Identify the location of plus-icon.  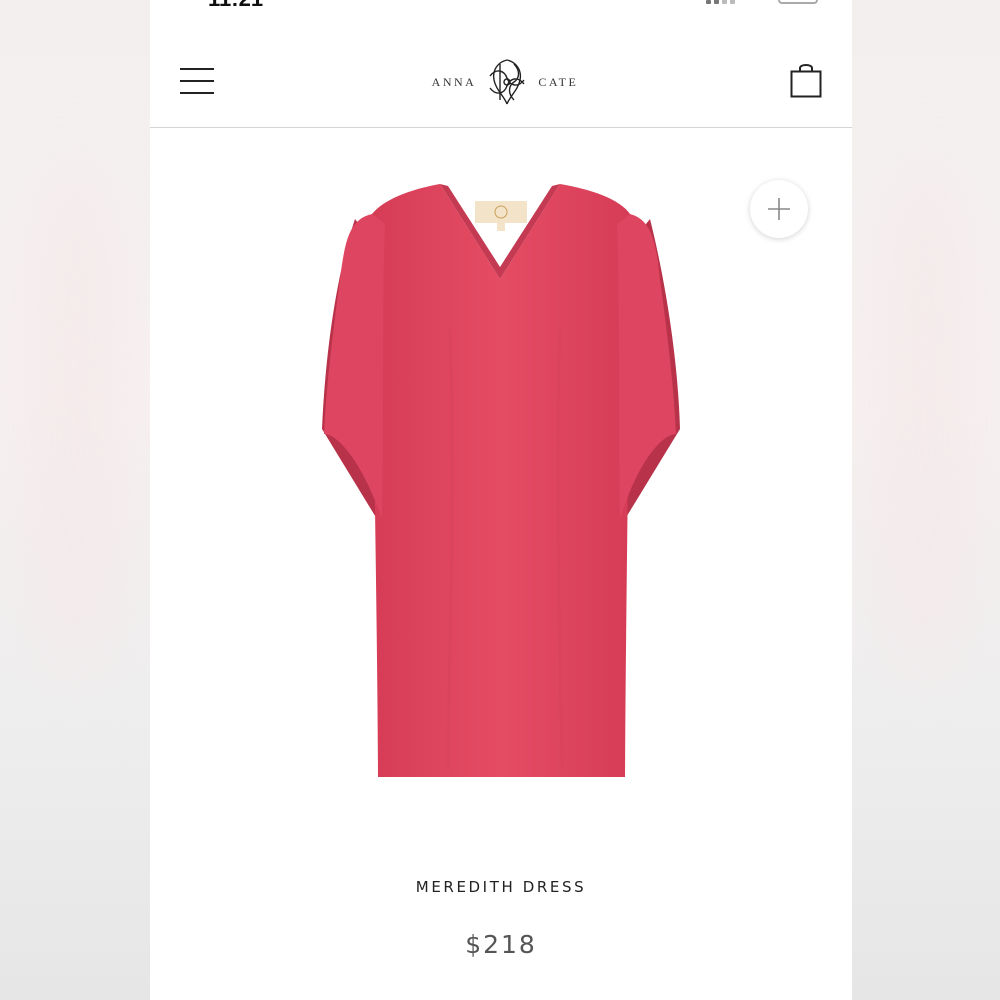
(779, 209).